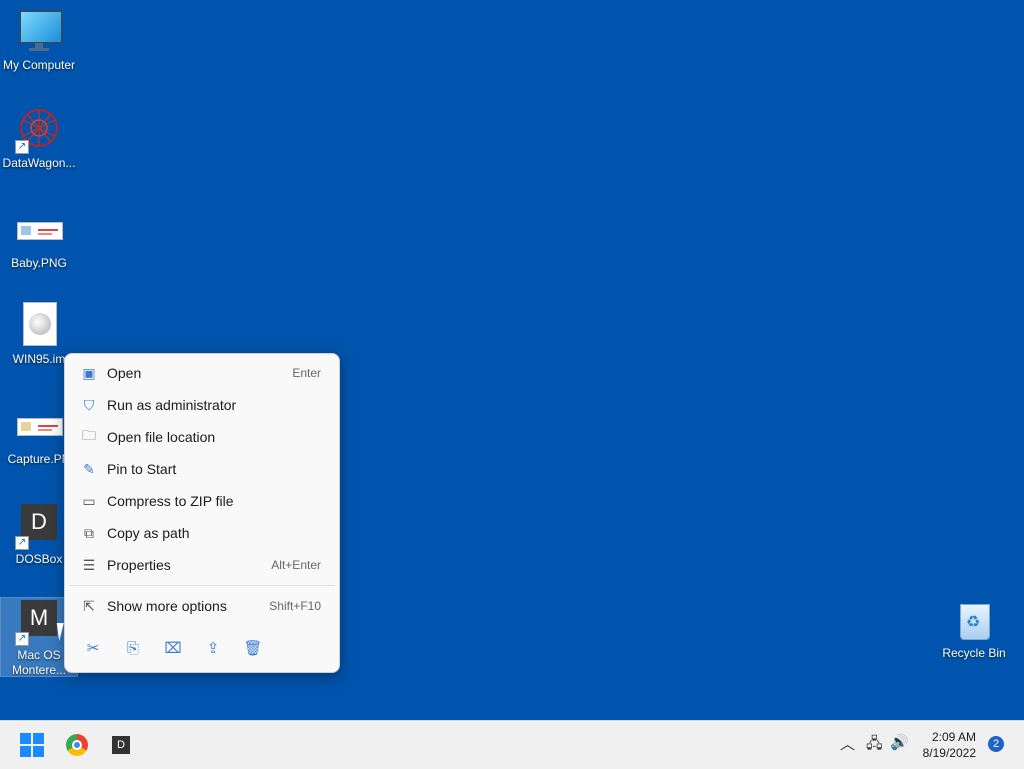 This screenshot has height=769, width=1024. Describe the element at coordinates (39, 65) in the screenshot. I see `desktop-icon-label: My Computer` at that location.